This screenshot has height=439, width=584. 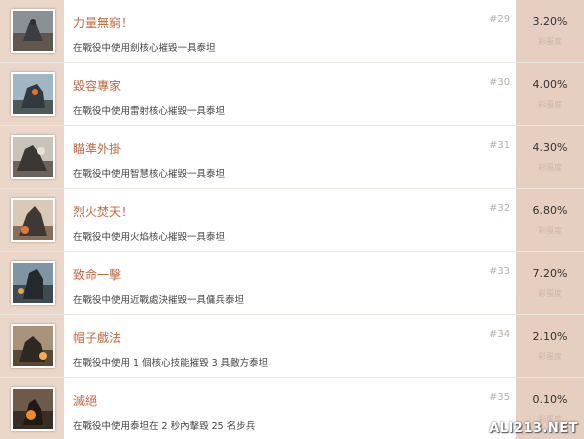 I want to click on achievement-percent: 4.00%, so click(x=550, y=84).